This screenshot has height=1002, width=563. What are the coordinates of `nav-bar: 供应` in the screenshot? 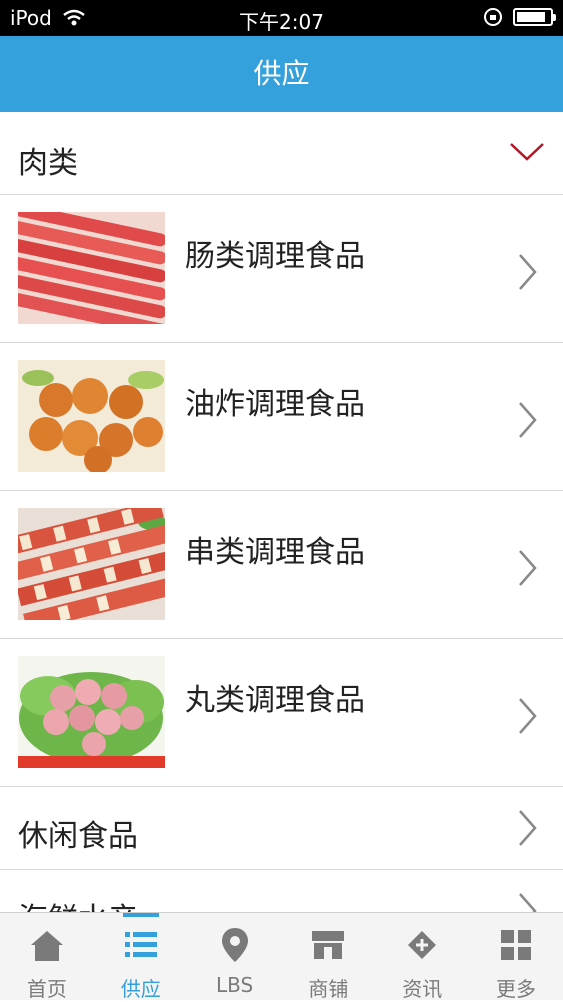 It's located at (281, 74).